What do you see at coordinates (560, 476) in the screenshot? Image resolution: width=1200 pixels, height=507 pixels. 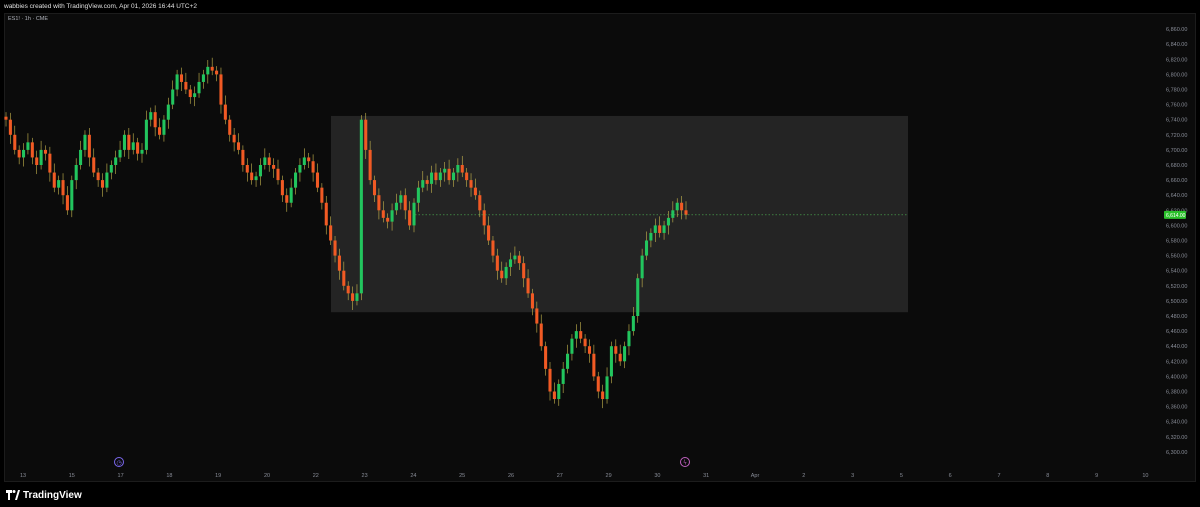 I see `x-tick-label: 27` at bounding box center [560, 476].